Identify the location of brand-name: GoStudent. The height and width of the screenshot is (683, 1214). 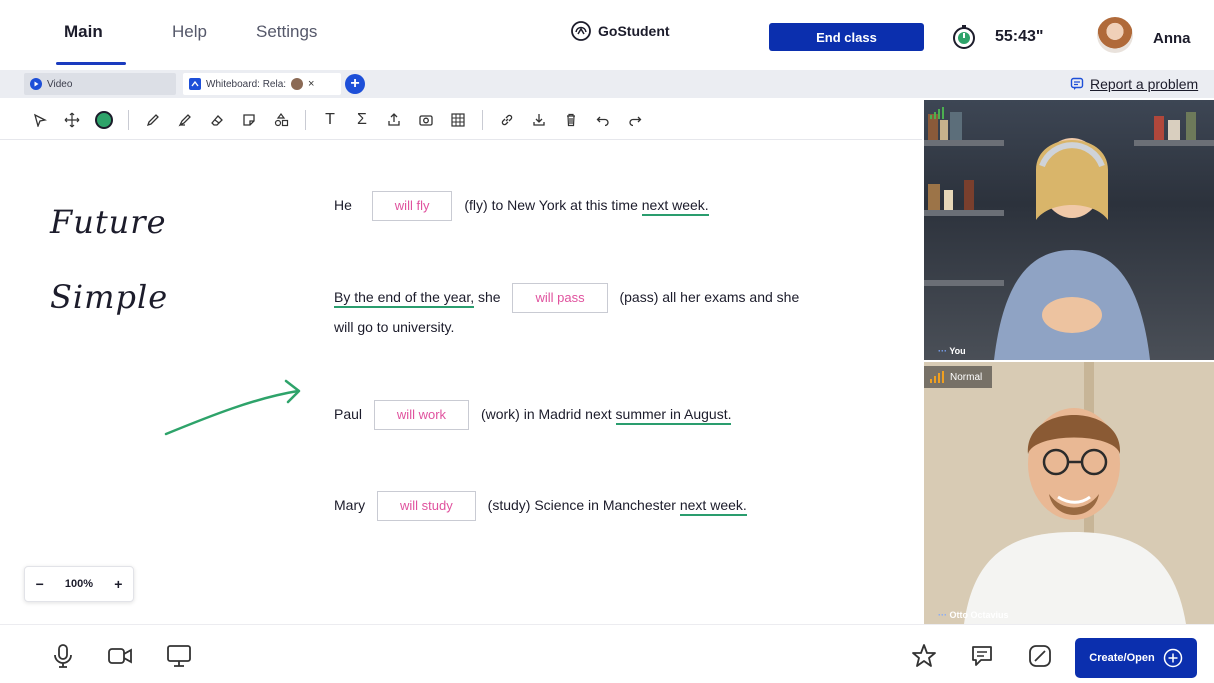
(634, 31).